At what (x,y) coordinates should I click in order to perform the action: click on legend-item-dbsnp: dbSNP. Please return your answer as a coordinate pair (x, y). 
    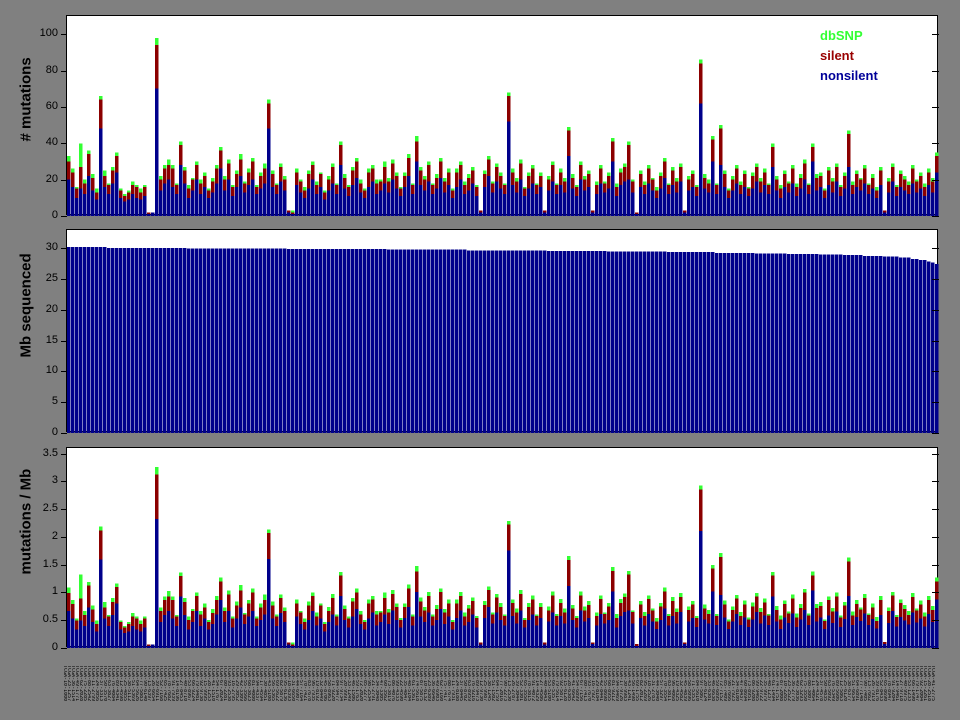
    Looking at the image, I should click on (841, 35).